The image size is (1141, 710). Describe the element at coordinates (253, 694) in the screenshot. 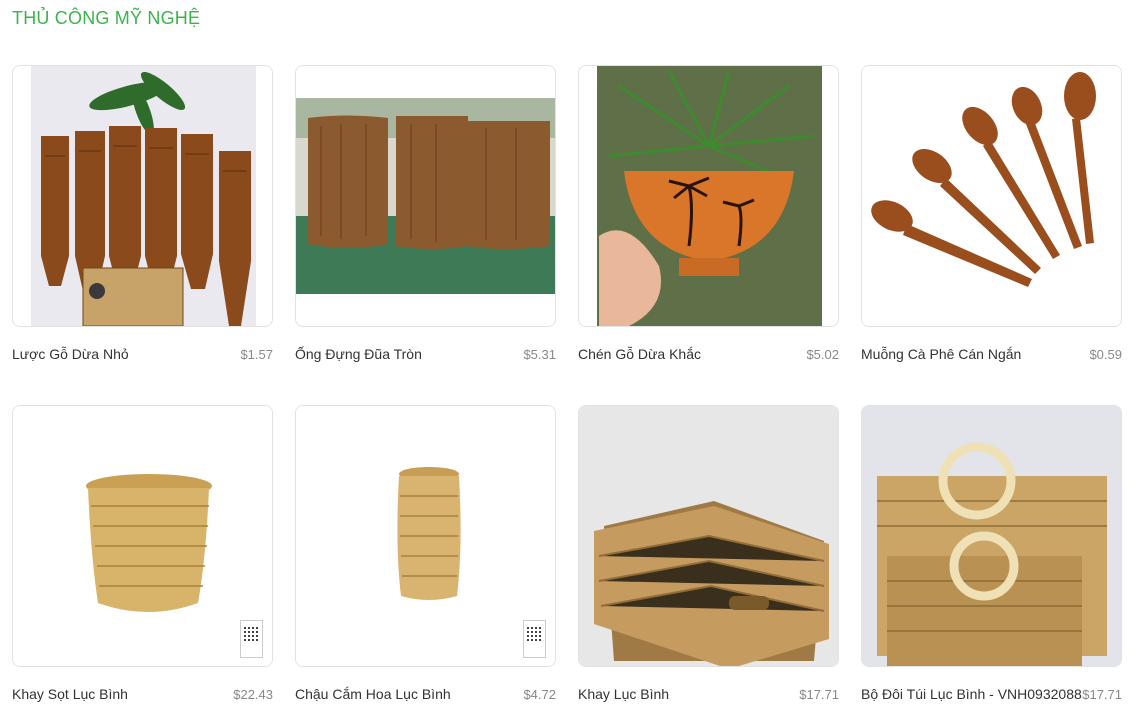

I see `product-price: $22.43` at that location.